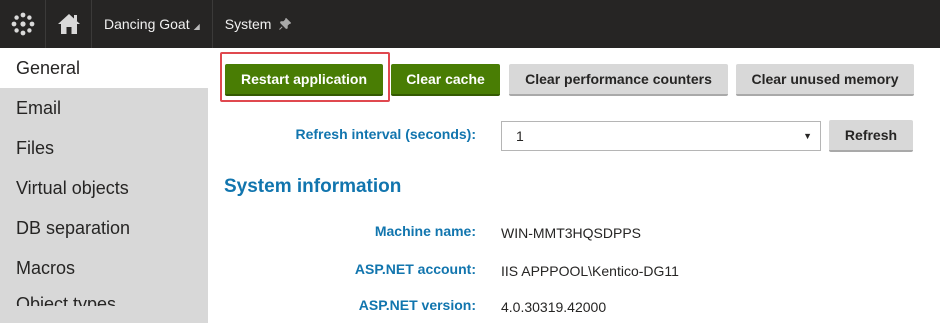 Image resolution: width=940 pixels, height=323 pixels. I want to click on aspnet-version-value: 4.0.30319.42000, so click(554, 307).